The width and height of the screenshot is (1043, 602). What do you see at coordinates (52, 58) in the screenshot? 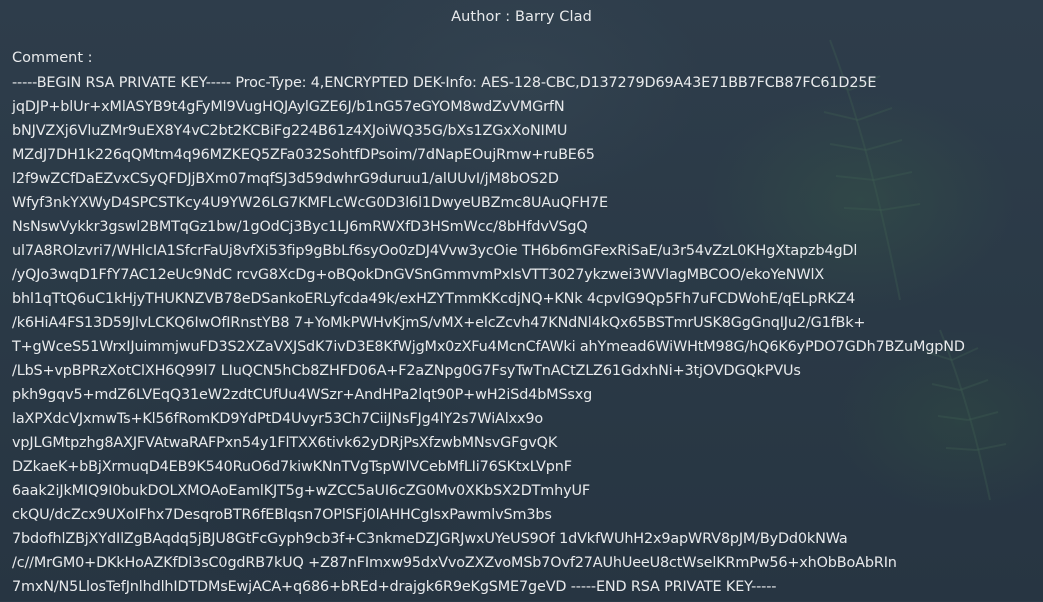
I see `comment-label: Comment :` at bounding box center [52, 58].